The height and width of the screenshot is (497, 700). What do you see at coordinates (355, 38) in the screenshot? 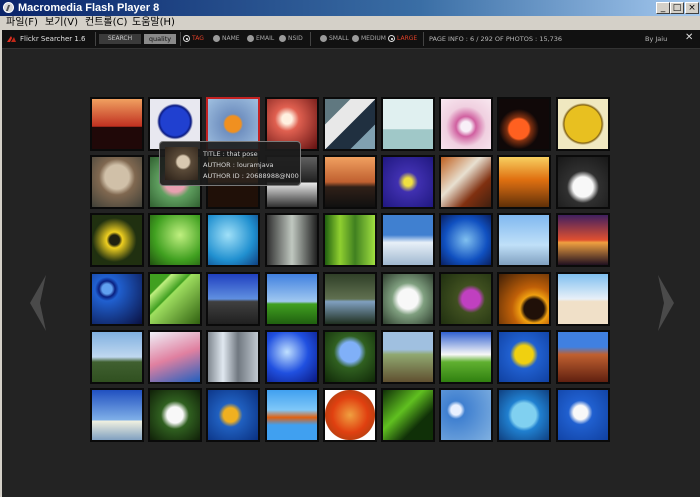
I see `size-medium-radio` at bounding box center [355, 38].